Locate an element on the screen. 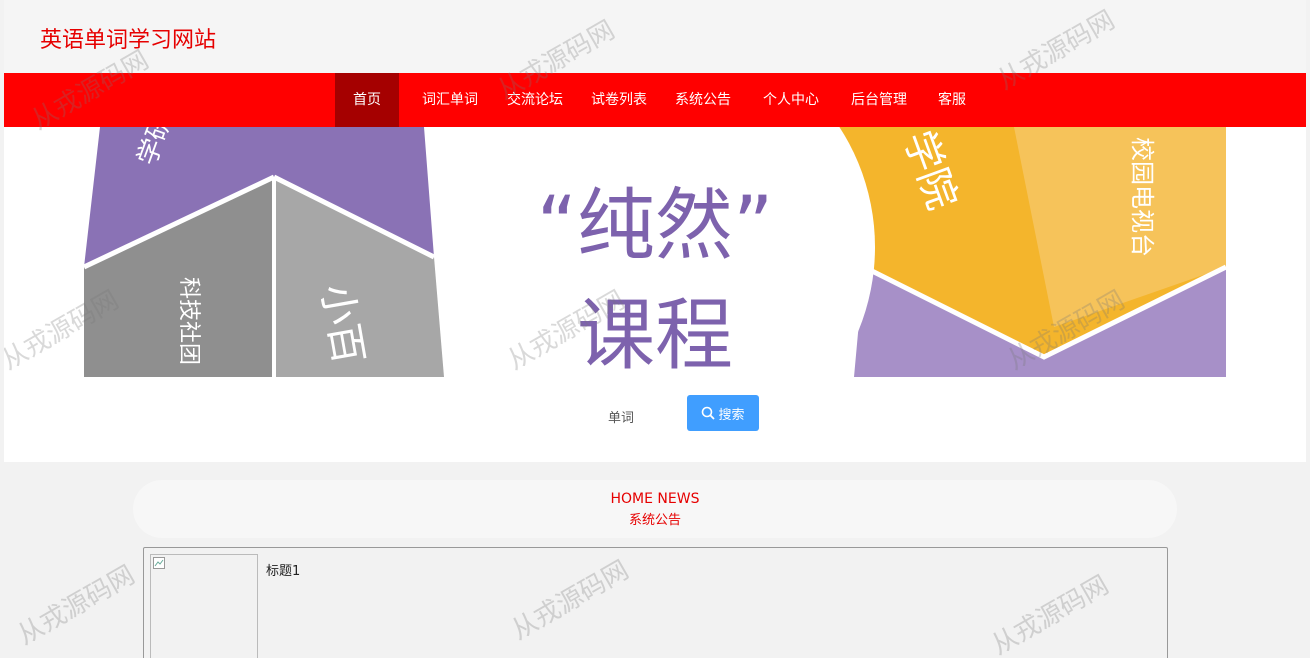 This screenshot has height=658, width=1310. nav-item-forum: 交流论坛 is located at coordinates (535, 100).